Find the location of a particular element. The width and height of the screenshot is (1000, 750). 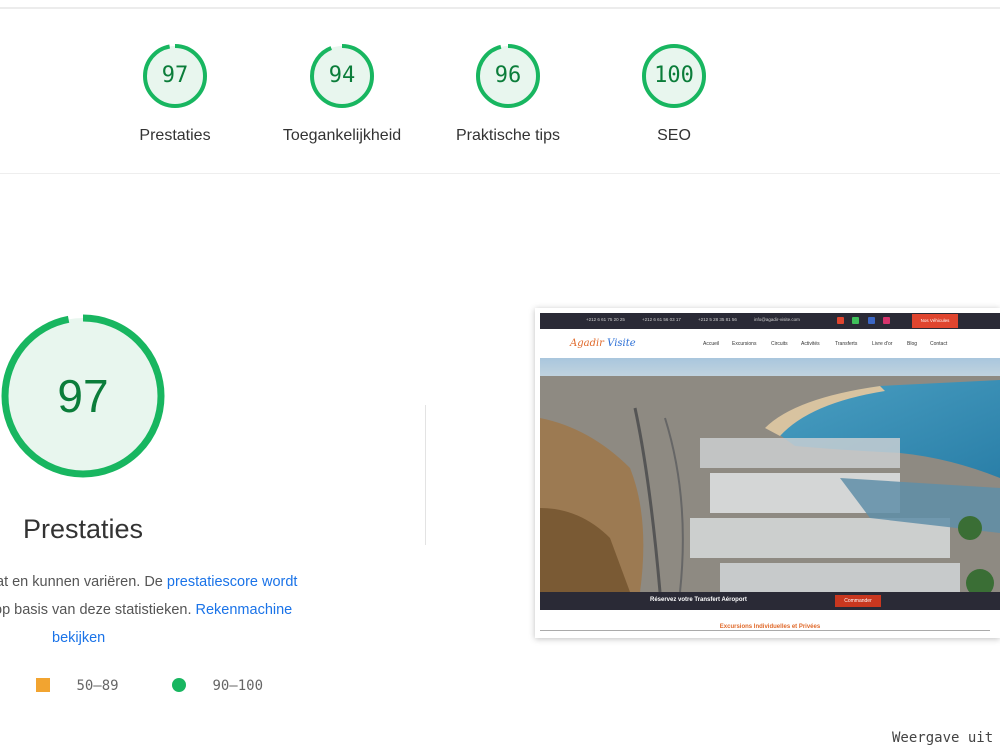

gauge-score: 94 is located at coordinates (342, 75).